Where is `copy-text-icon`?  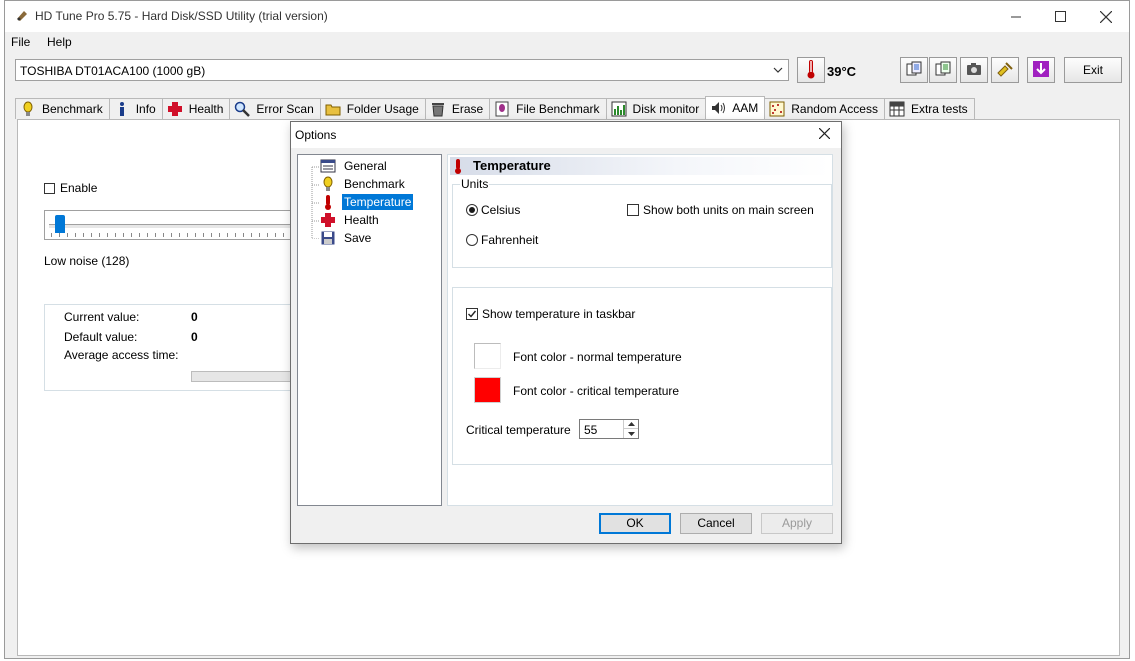 copy-text-icon is located at coordinates (914, 70).